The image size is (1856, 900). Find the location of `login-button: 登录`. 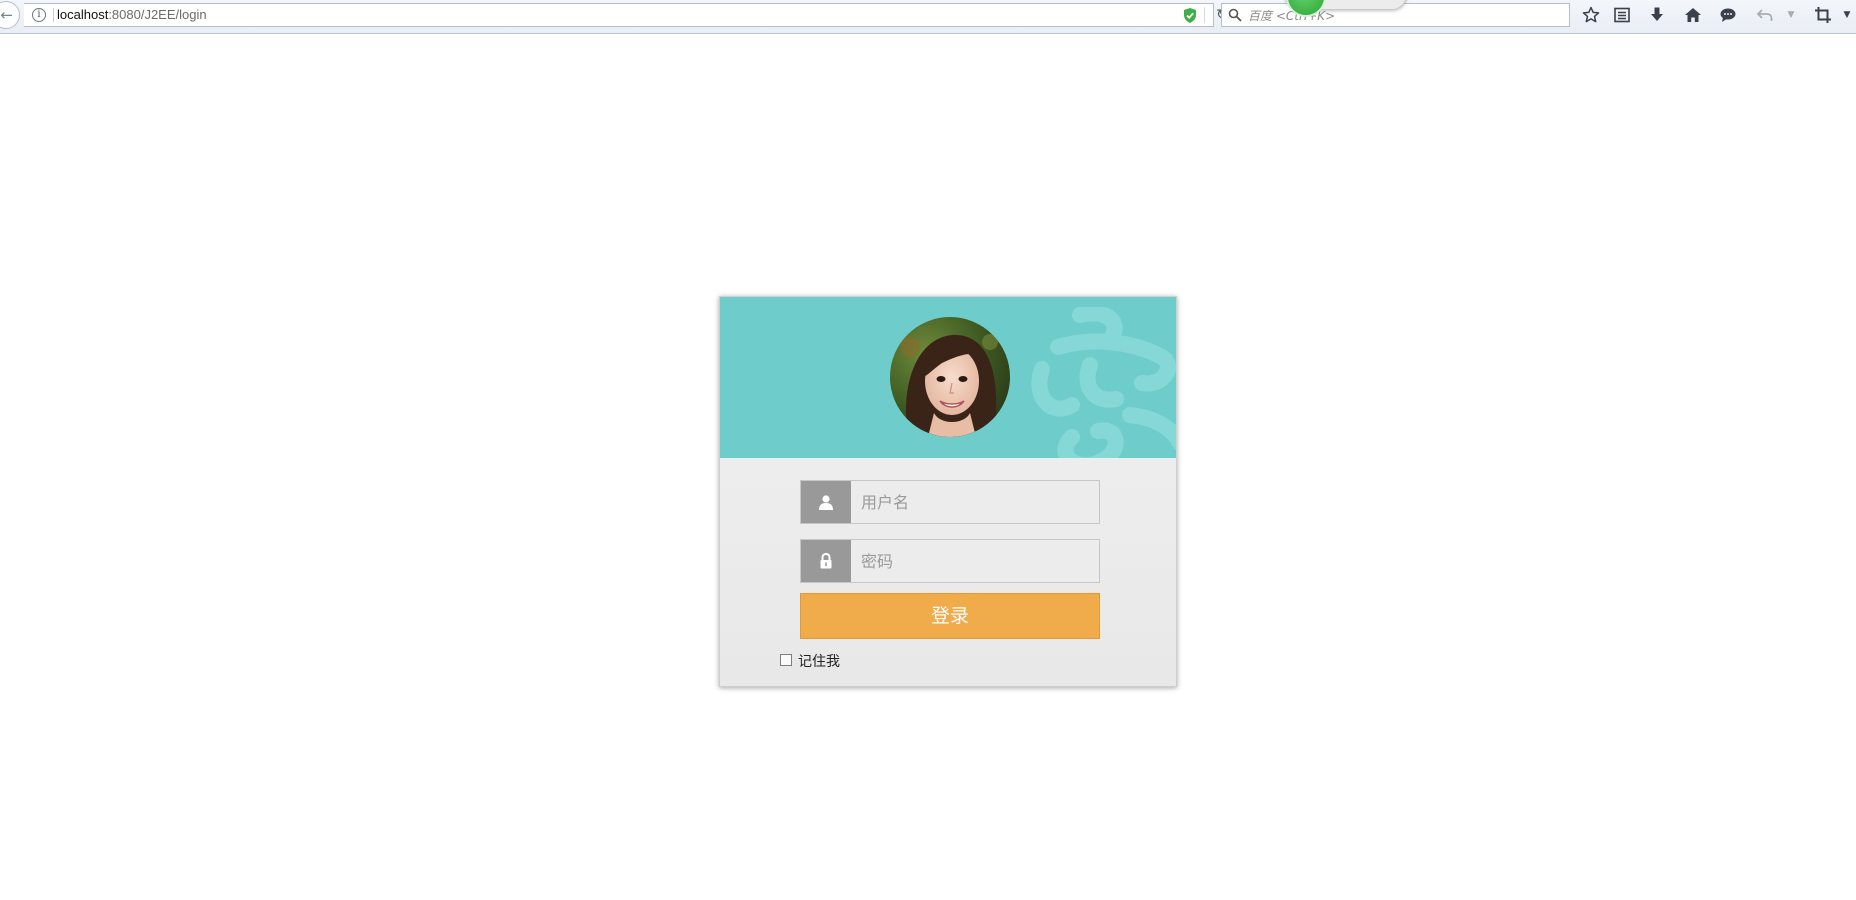

login-button: 登录 is located at coordinates (950, 616).